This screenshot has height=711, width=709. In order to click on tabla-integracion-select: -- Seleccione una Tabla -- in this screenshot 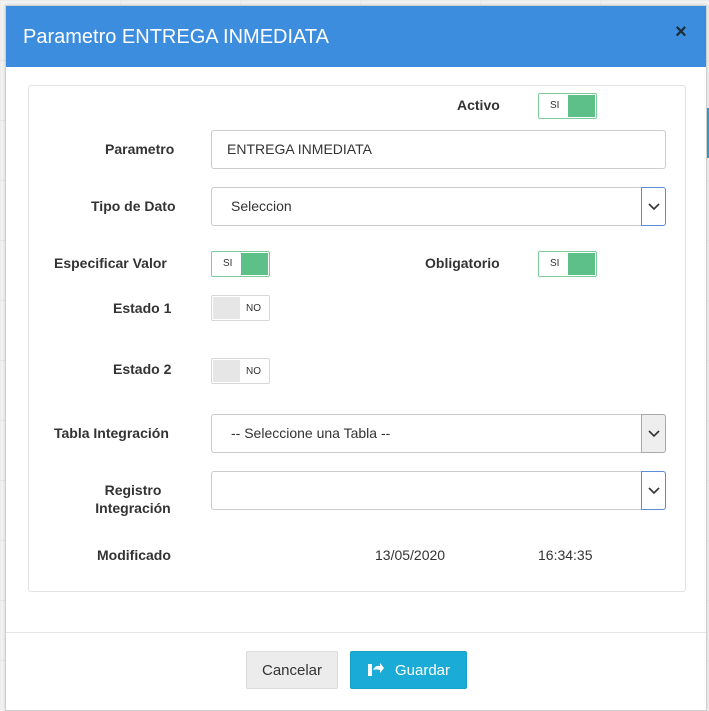, I will do `click(438, 433)`.